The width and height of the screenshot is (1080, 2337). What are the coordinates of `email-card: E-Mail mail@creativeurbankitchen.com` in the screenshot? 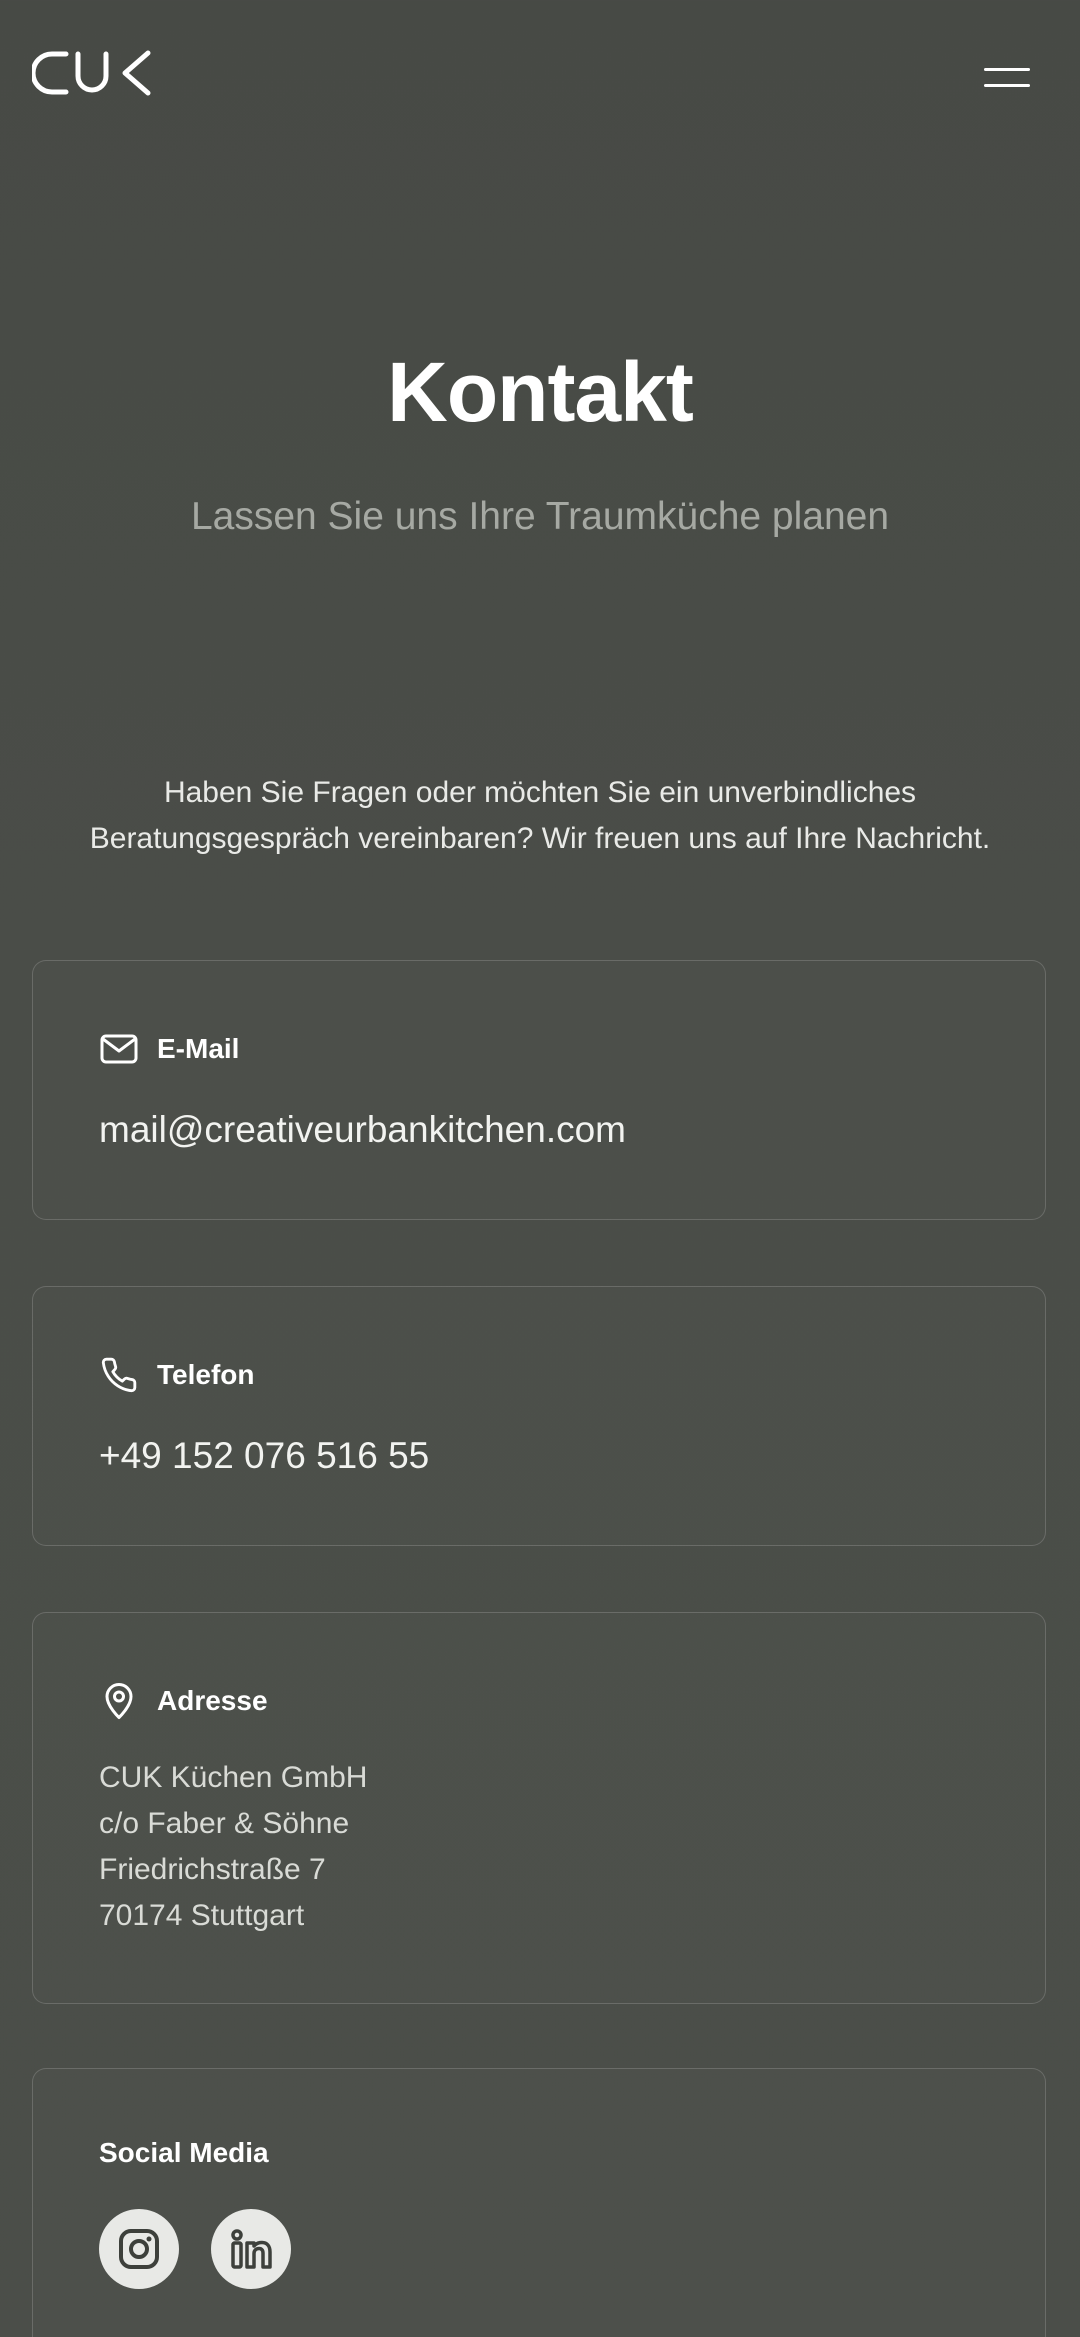 It's located at (539, 1090).